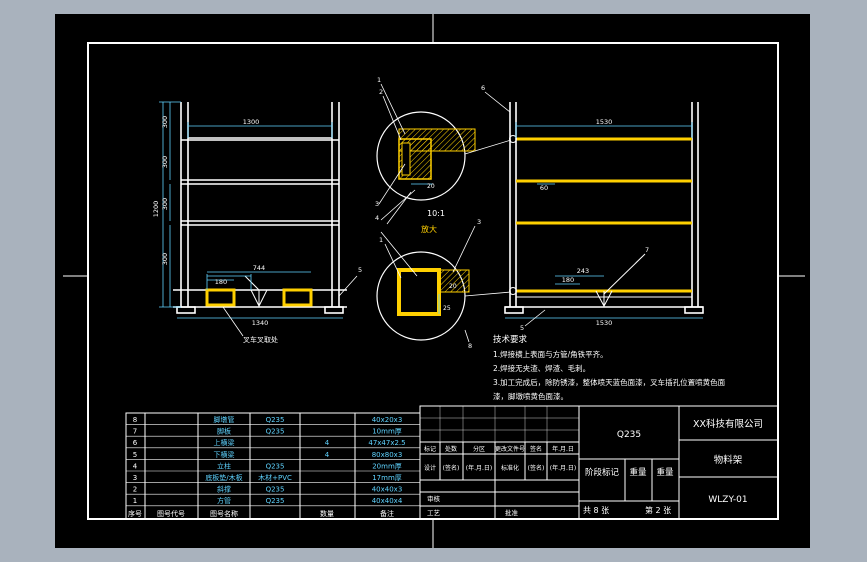 This screenshot has height=562, width=867. I want to click on side-mid-dim: 60, so click(544, 188).